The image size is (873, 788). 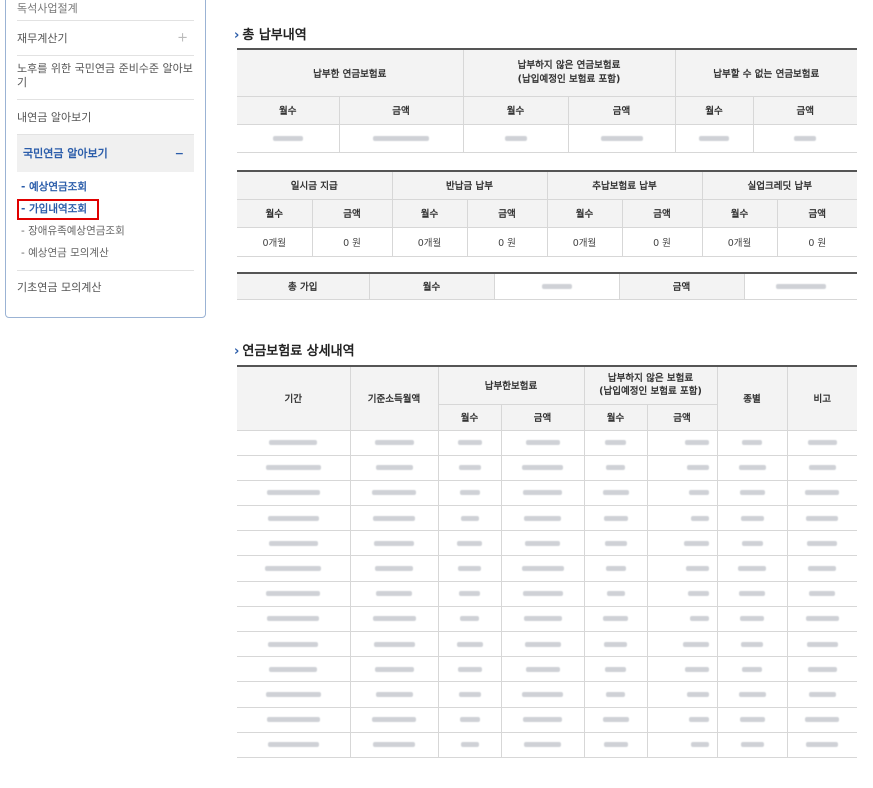 What do you see at coordinates (58, 209) in the screenshot?
I see `submenu-subscription-history: - 가입내역조회` at bounding box center [58, 209].